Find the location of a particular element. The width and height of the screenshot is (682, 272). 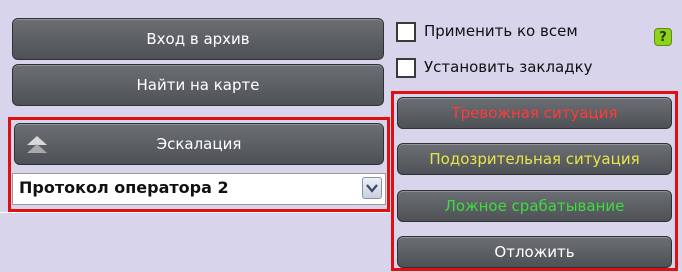

alarm-situation-label: Тревожная ситуация is located at coordinates (534, 113).